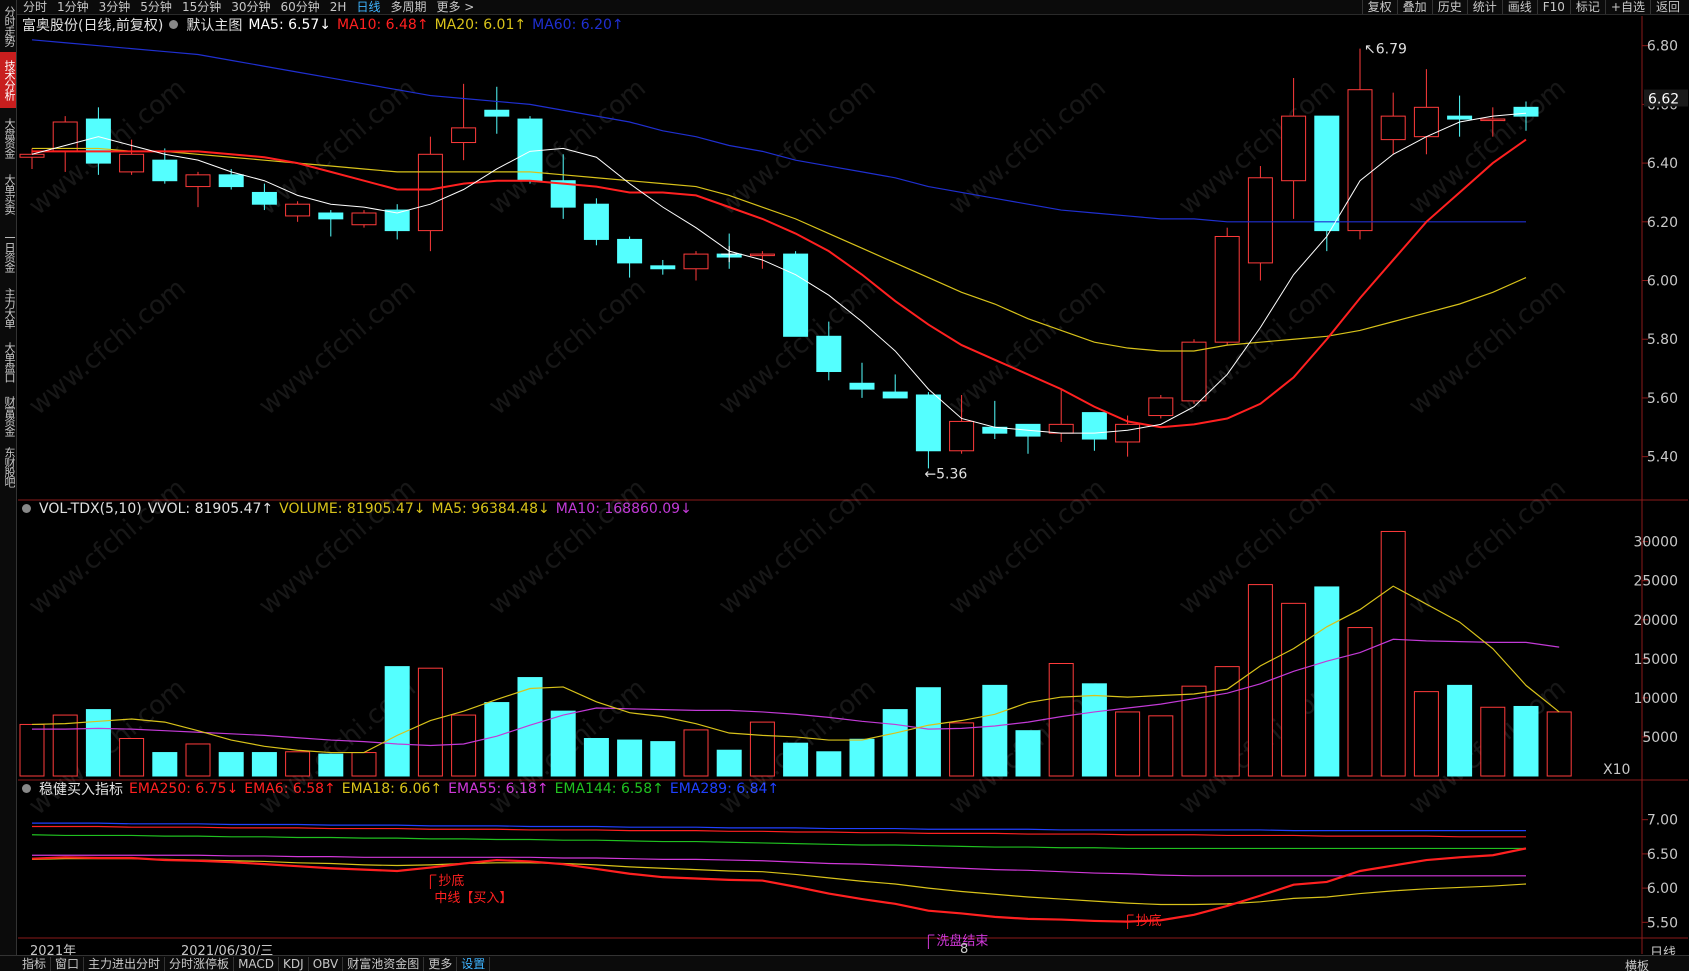  Describe the element at coordinates (8, 362) in the screenshot. I see `left-tab-6: 大单盘口` at that location.